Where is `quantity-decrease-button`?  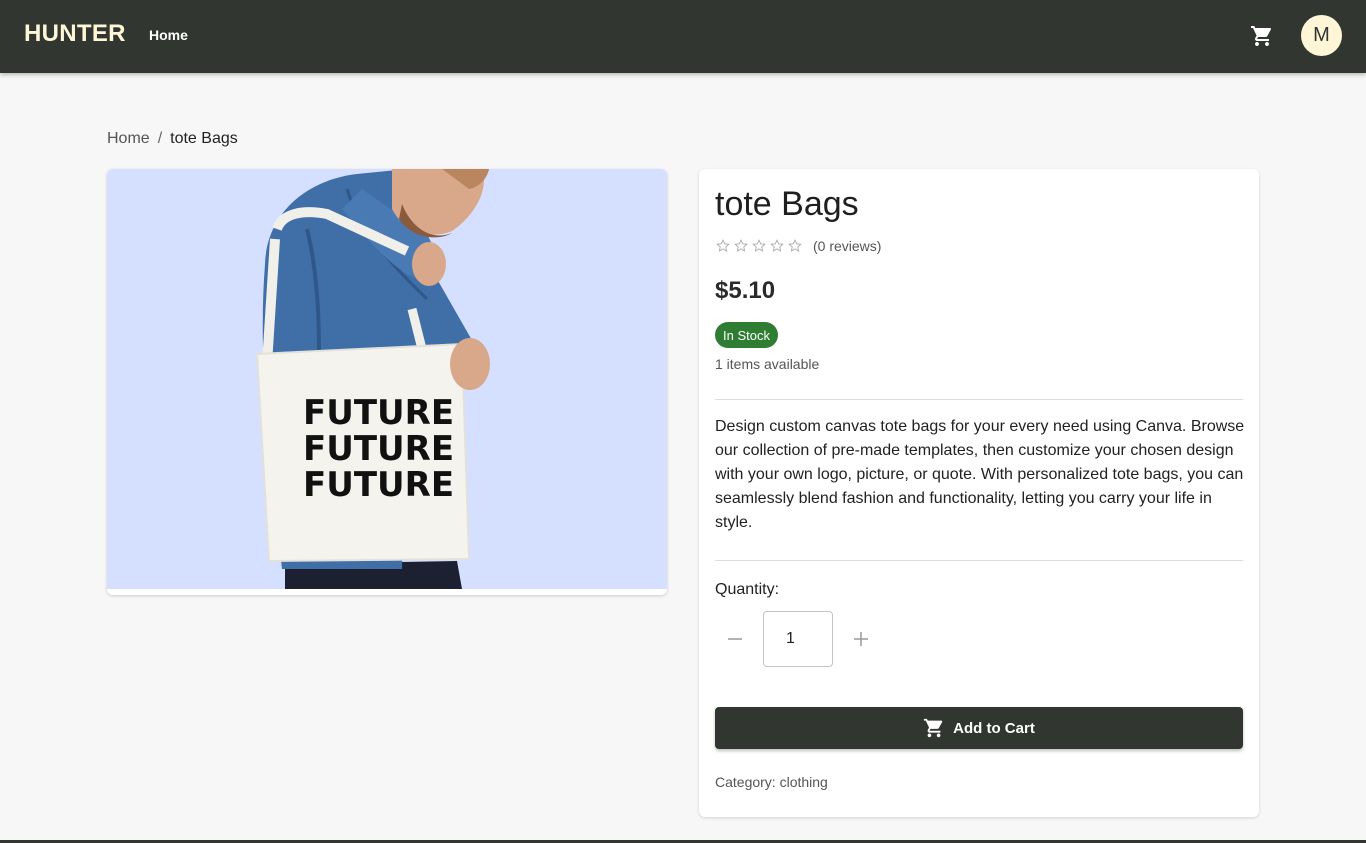
quantity-decrease-button is located at coordinates (735, 639).